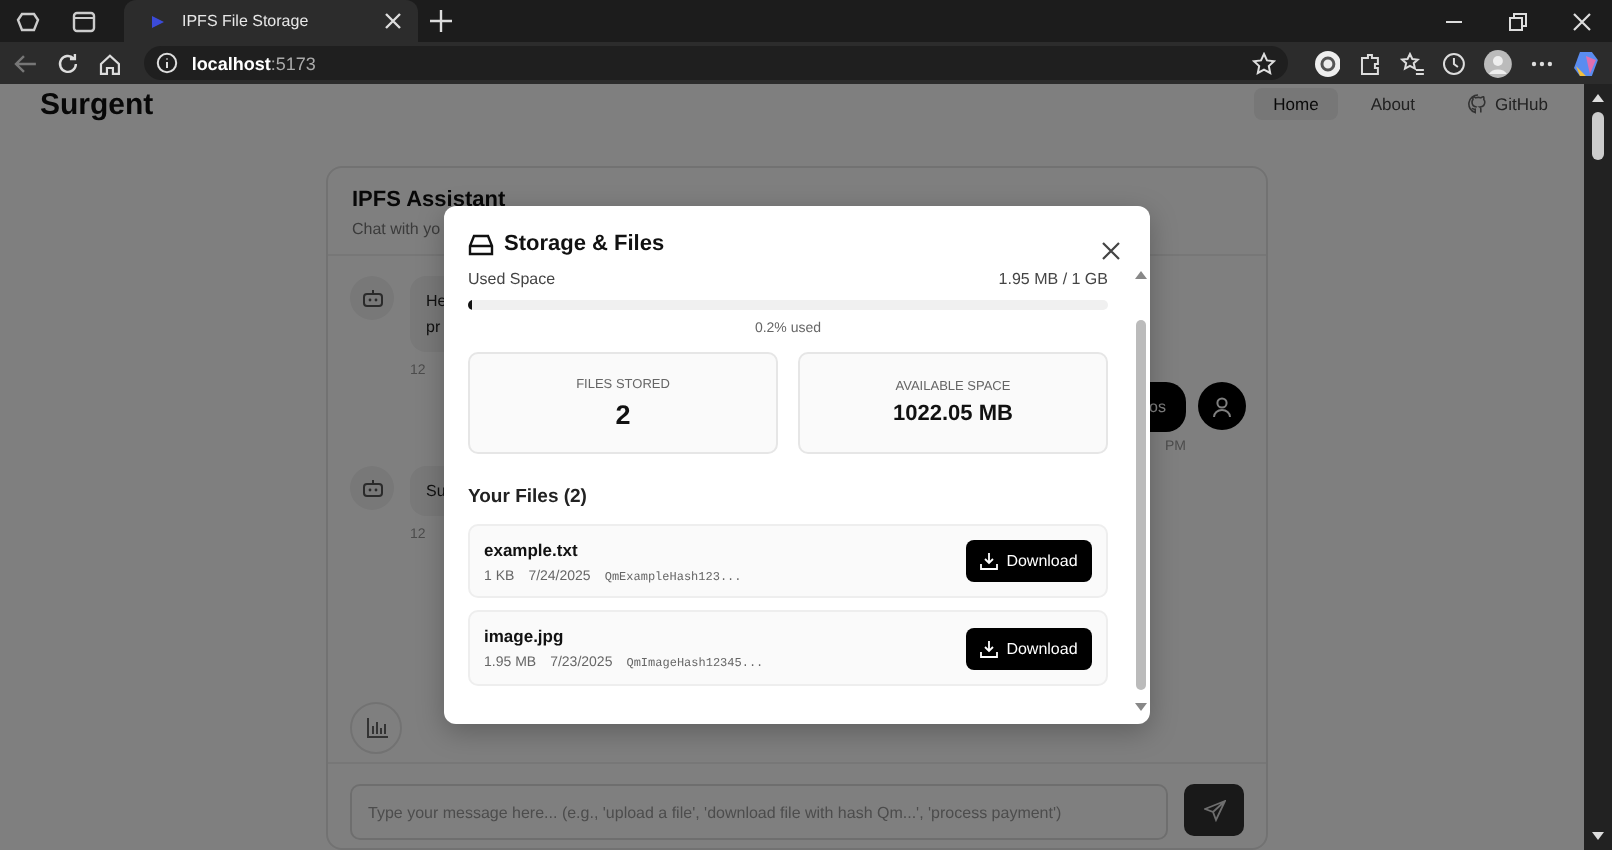 This screenshot has height=850, width=1612. Describe the element at coordinates (441, 21) in the screenshot. I see `new-tab-icon` at that location.